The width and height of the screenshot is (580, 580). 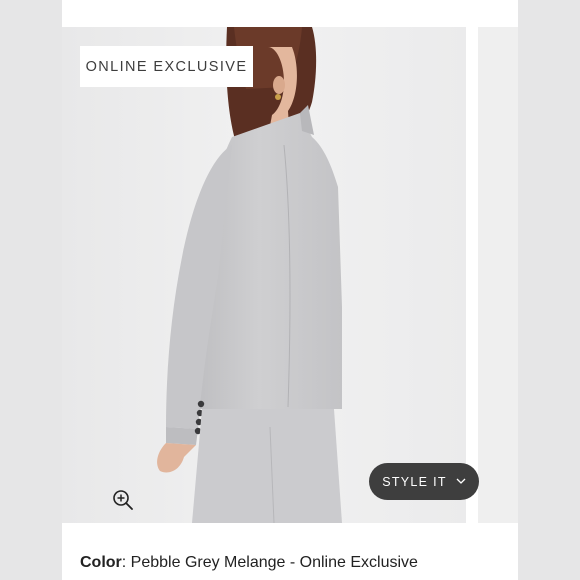 What do you see at coordinates (414, 481) in the screenshot?
I see `style-it-label: STYLE IT` at bounding box center [414, 481].